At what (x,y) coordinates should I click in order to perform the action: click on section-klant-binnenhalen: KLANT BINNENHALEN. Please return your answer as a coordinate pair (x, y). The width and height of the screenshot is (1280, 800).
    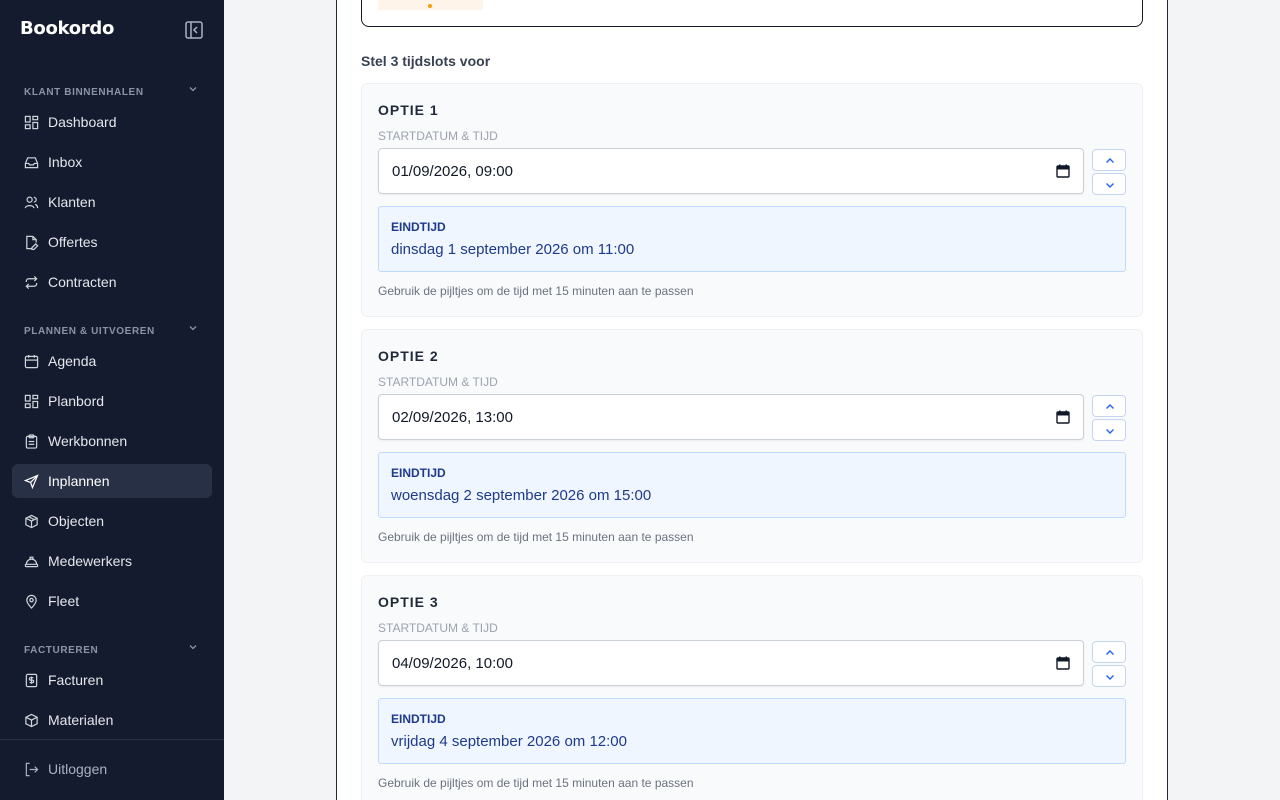
    Looking at the image, I should click on (113, 90).